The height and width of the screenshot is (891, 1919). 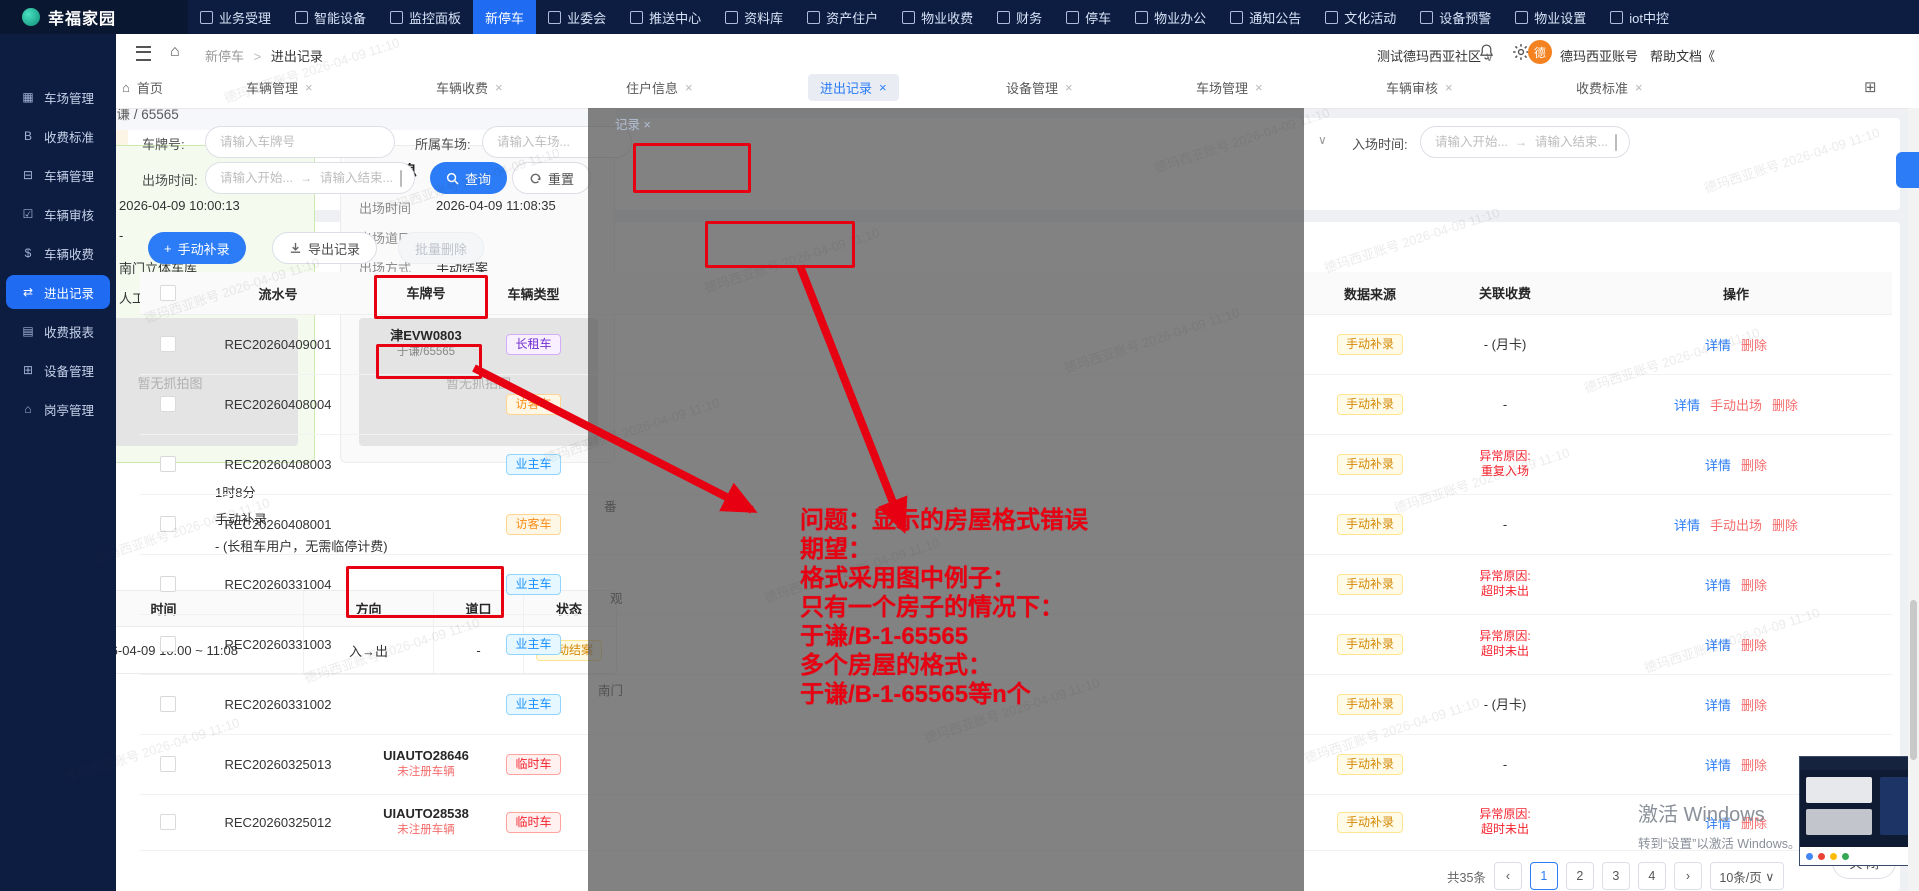 I want to click on select-all-checkbox, so click(x=168, y=293).